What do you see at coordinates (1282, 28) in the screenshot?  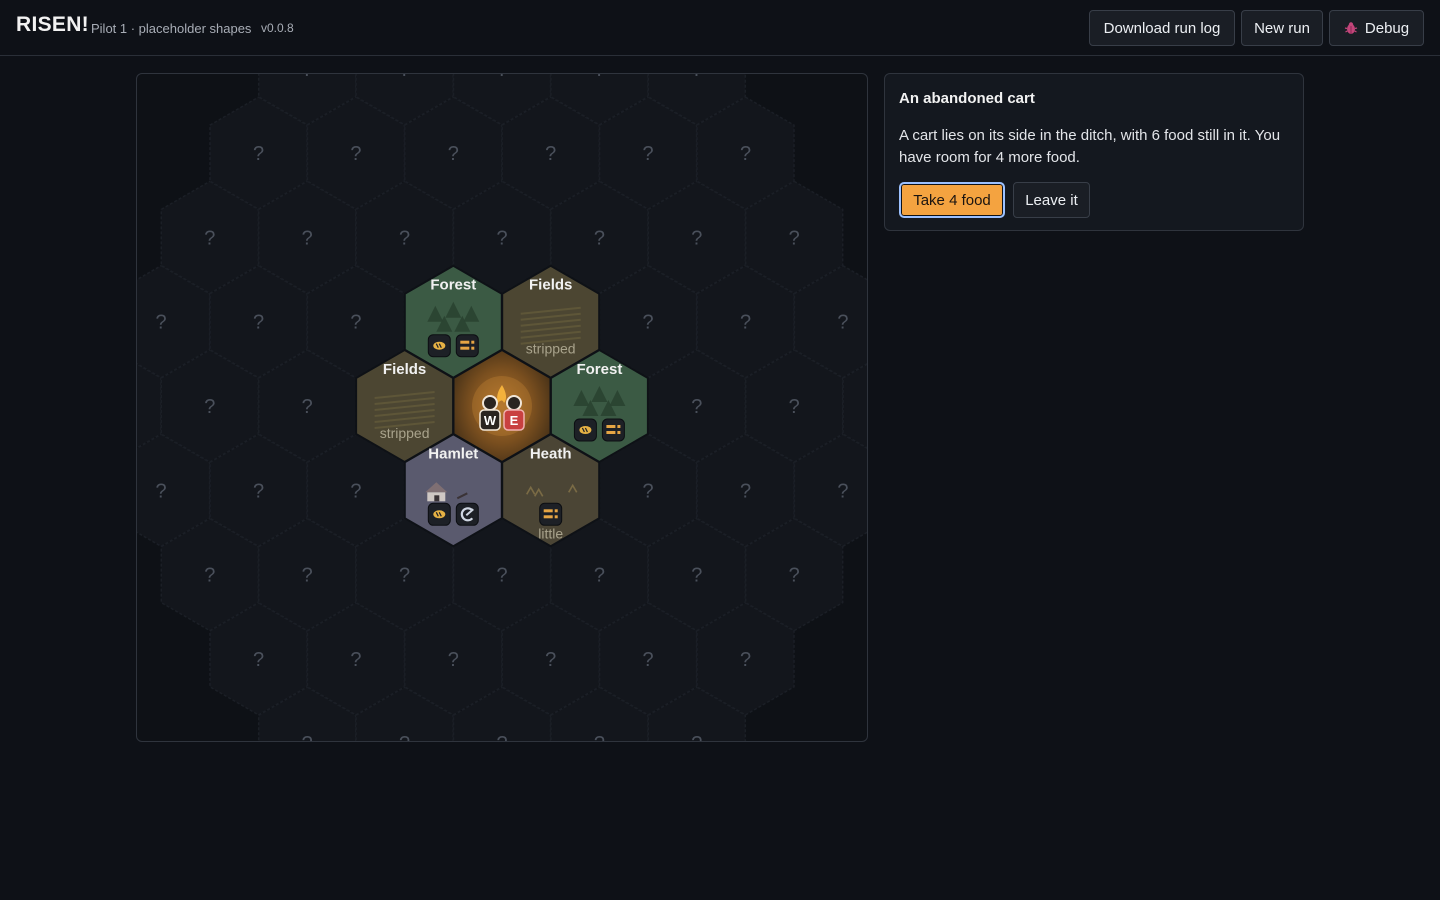 I see `new-run-button: New run` at bounding box center [1282, 28].